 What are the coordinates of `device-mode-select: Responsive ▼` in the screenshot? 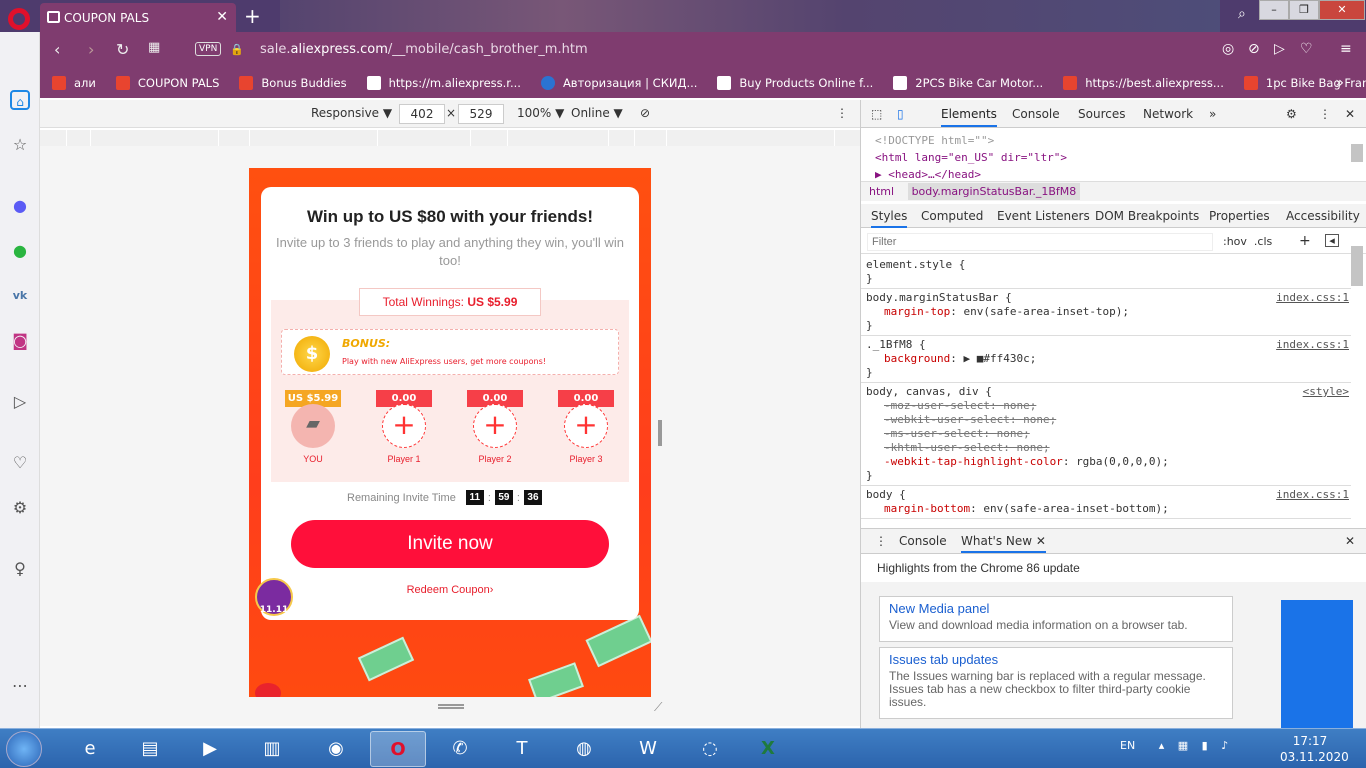 It's located at (351, 113).